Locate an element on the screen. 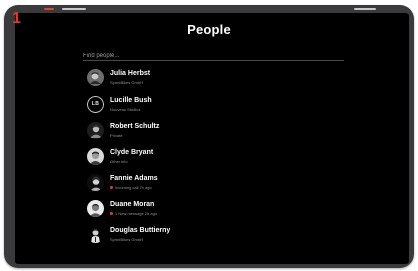  person-subtitle: Private is located at coordinates (116, 135).